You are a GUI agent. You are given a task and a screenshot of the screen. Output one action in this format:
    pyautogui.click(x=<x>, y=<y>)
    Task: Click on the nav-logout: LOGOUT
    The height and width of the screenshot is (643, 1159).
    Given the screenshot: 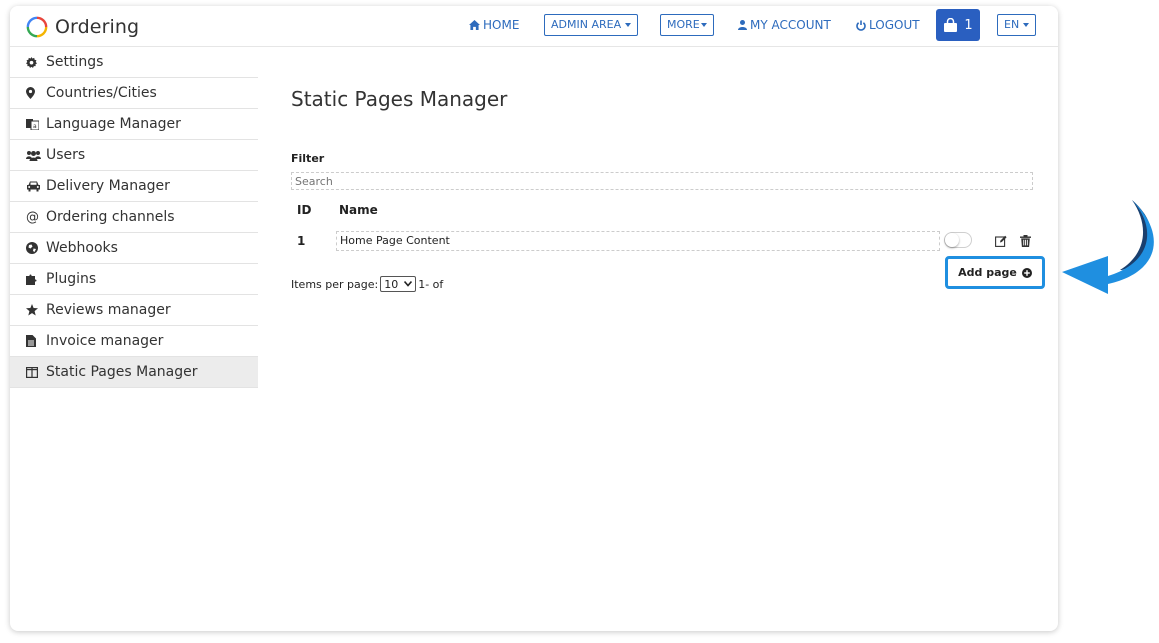 What is the action you would take?
    pyautogui.click(x=888, y=25)
    